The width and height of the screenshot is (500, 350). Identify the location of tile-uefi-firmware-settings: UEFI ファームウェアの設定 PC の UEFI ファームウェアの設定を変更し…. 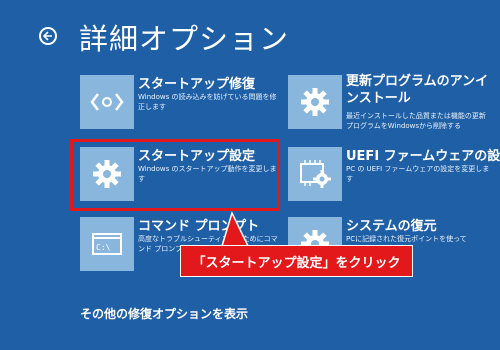
(394, 175).